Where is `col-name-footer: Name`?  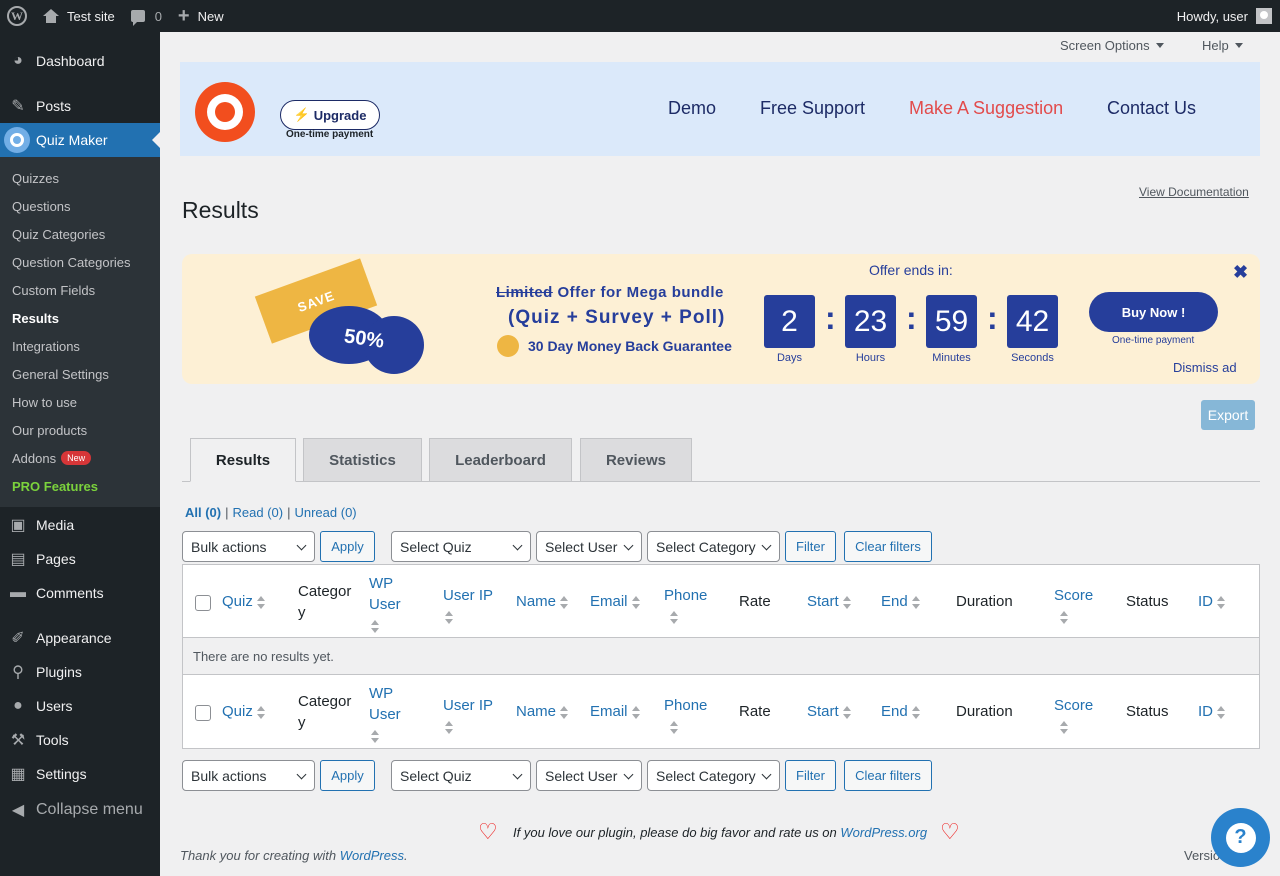 col-name-footer: Name is located at coordinates (542, 711).